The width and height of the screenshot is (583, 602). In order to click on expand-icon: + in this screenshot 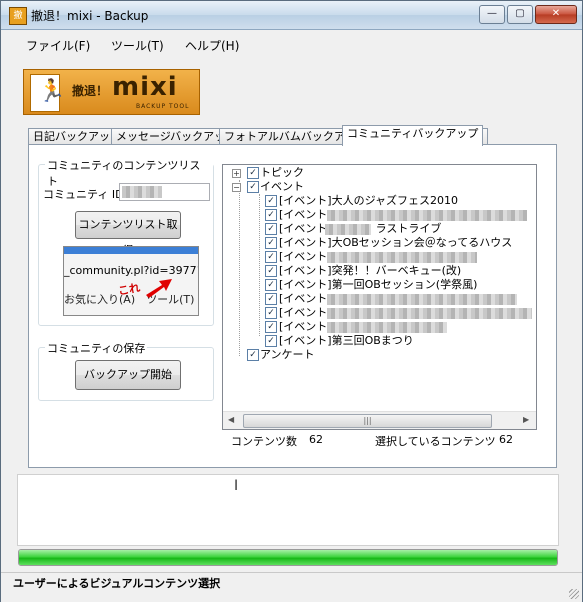, I will do `click(236, 173)`.